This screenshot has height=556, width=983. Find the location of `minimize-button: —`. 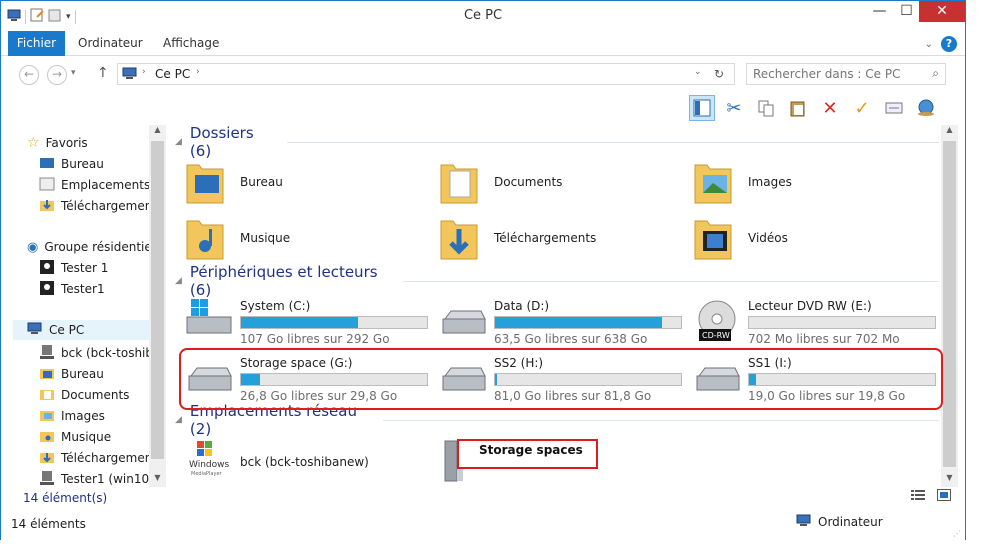

minimize-button: — is located at coordinates (879, 12).